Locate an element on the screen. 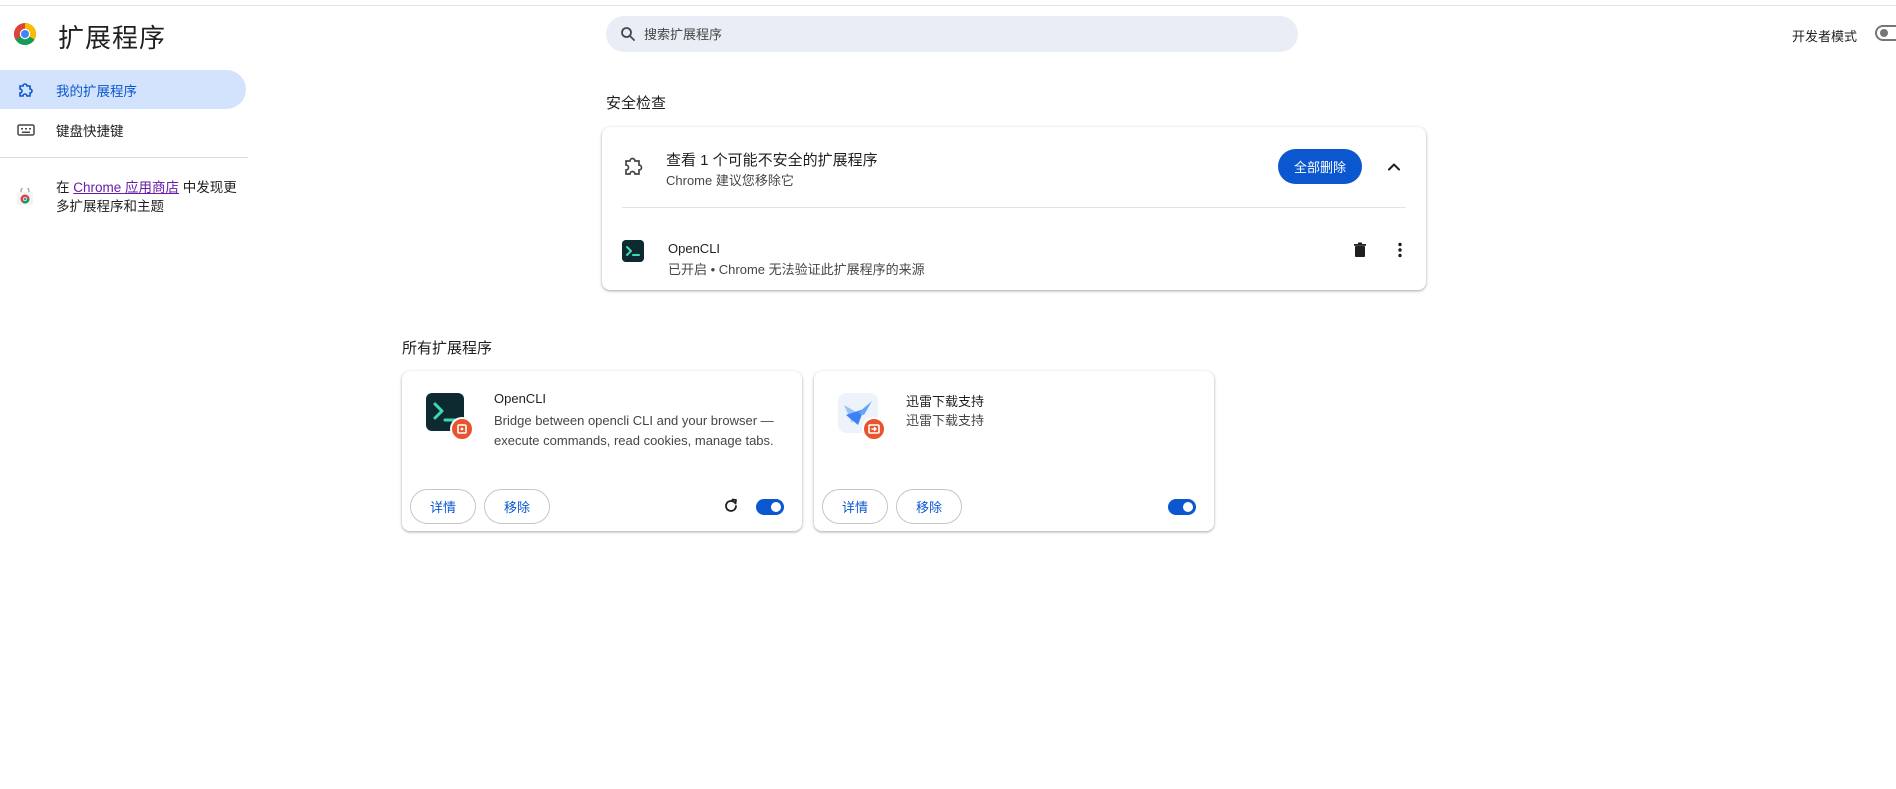  developer-mode-toggle is located at coordinates (1885, 33).